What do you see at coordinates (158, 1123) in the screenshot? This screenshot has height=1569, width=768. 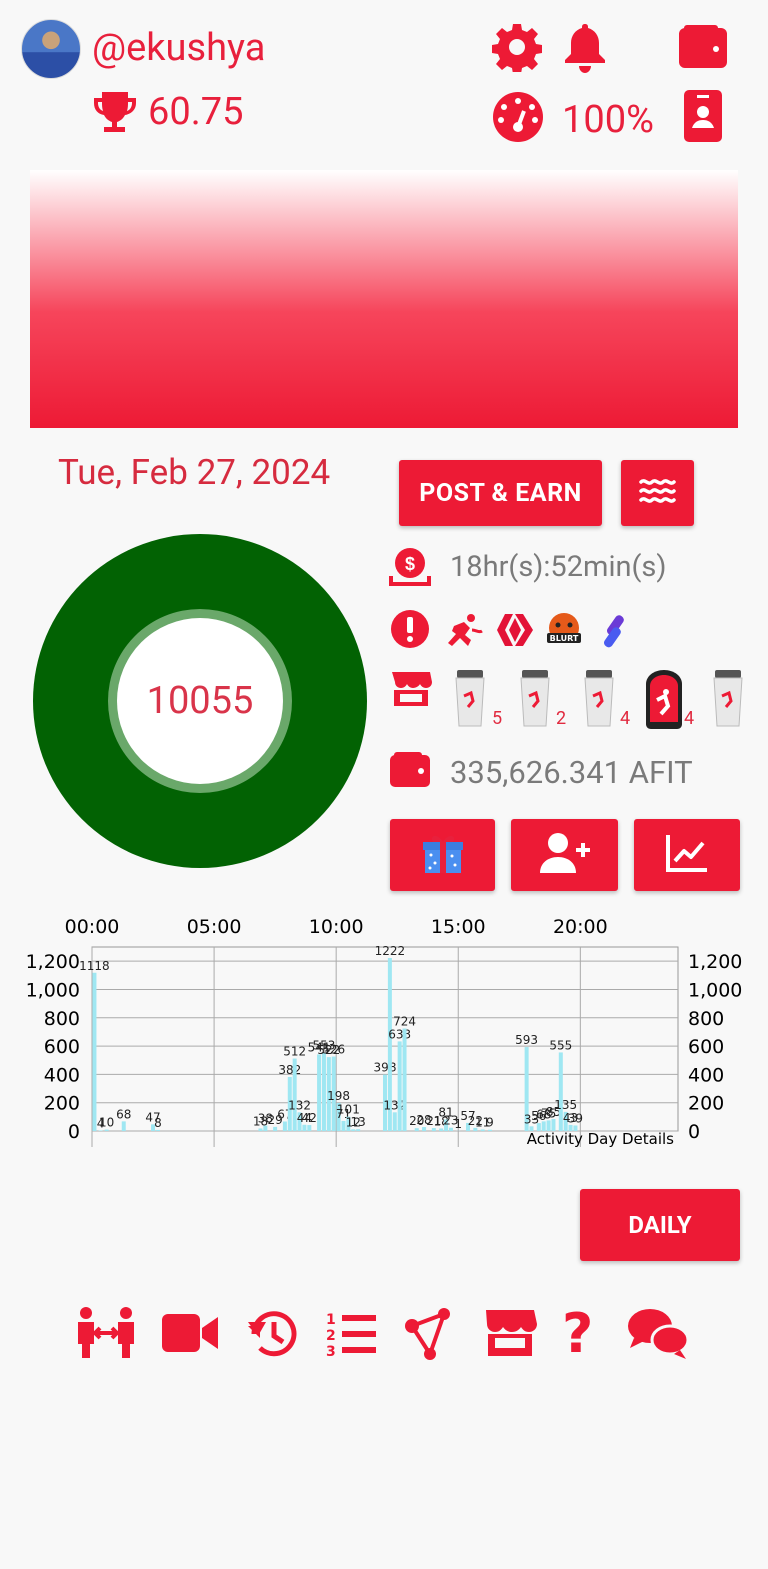 I see `bar-value-label: 8` at bounding box center [158, 1123].